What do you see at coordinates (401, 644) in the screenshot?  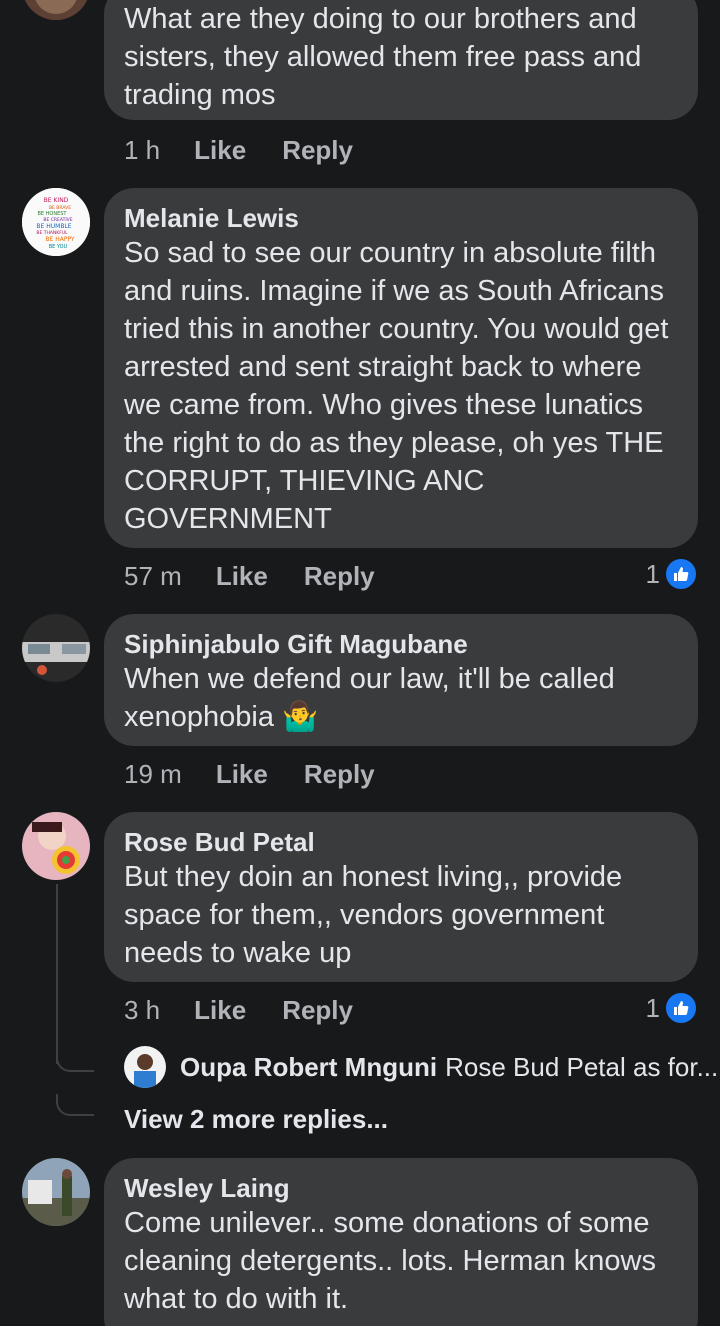 I see `comment-author: Siphinjabulo Gift Magubane` at bounding box center [401, 644].